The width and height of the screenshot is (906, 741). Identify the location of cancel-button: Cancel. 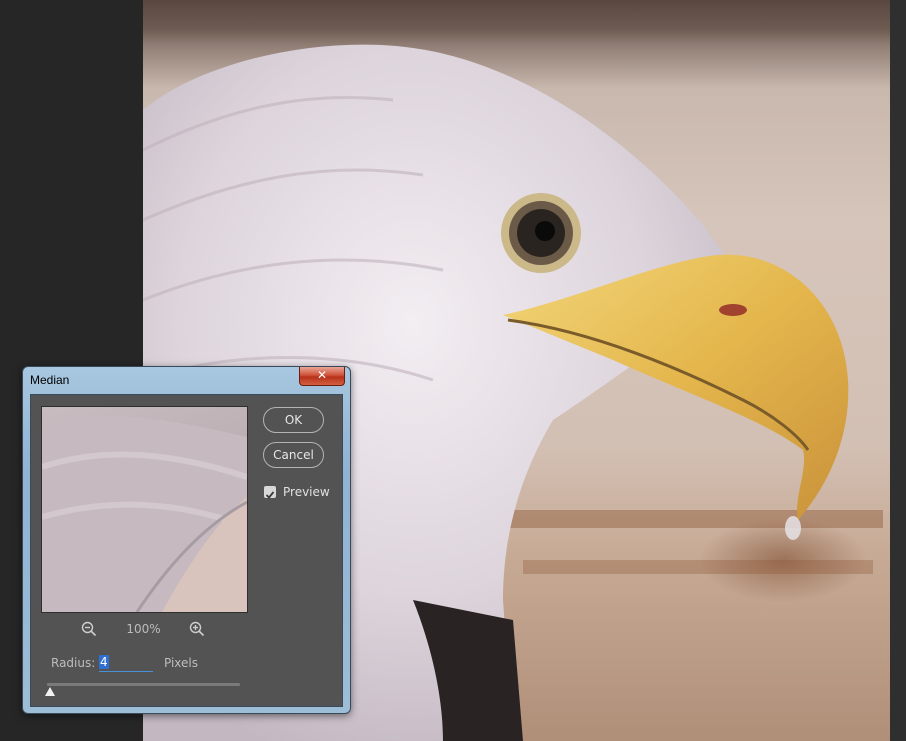
(293, 455).